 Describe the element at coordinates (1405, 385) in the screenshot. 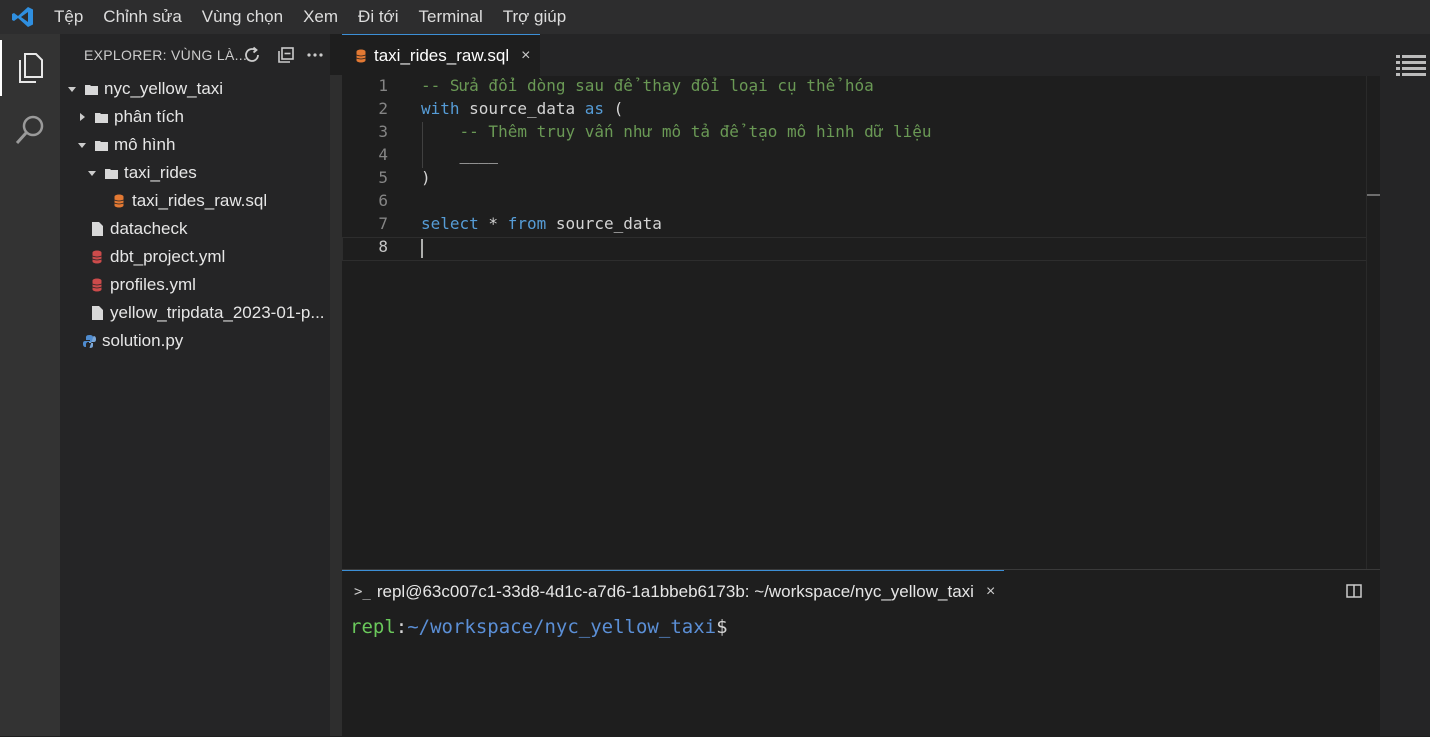

I see `right-panel-bar` at that location.